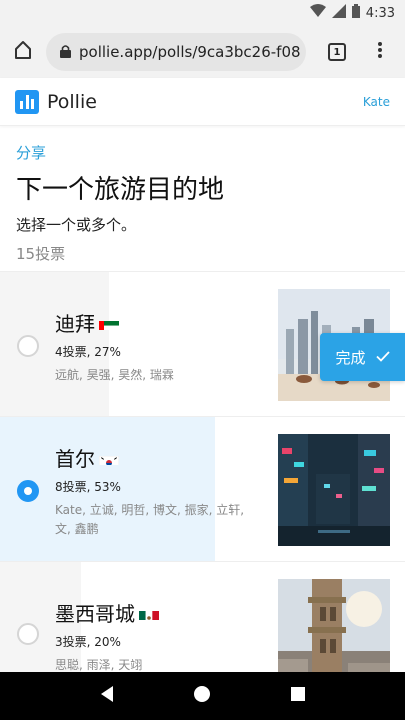 The width and height of the screenshot is (405, 720). I want to click on poll-subtitle: 选择一个或多个。, so click(76, 225).